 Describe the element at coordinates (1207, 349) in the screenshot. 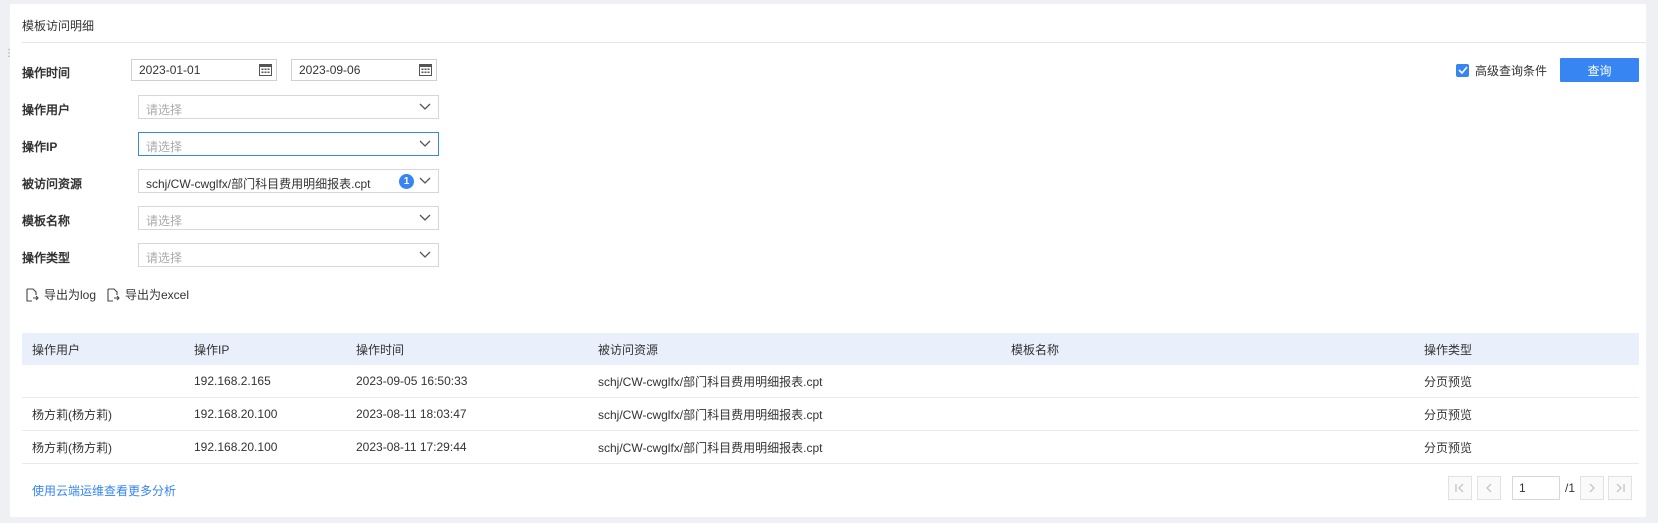

I see `column-header-template: 模板名称` at that location.